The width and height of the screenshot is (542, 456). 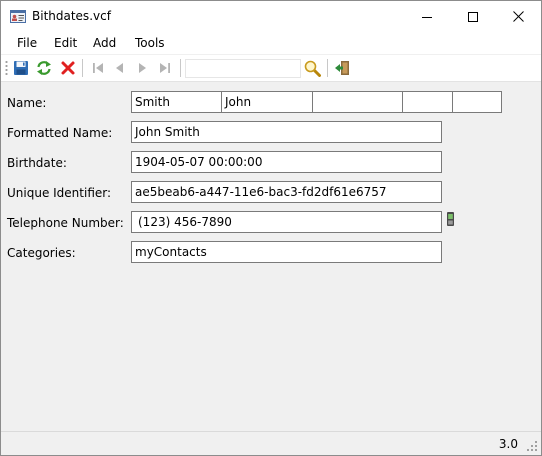 I want to click on version-label: 3.0, so click(x=508, y=444).